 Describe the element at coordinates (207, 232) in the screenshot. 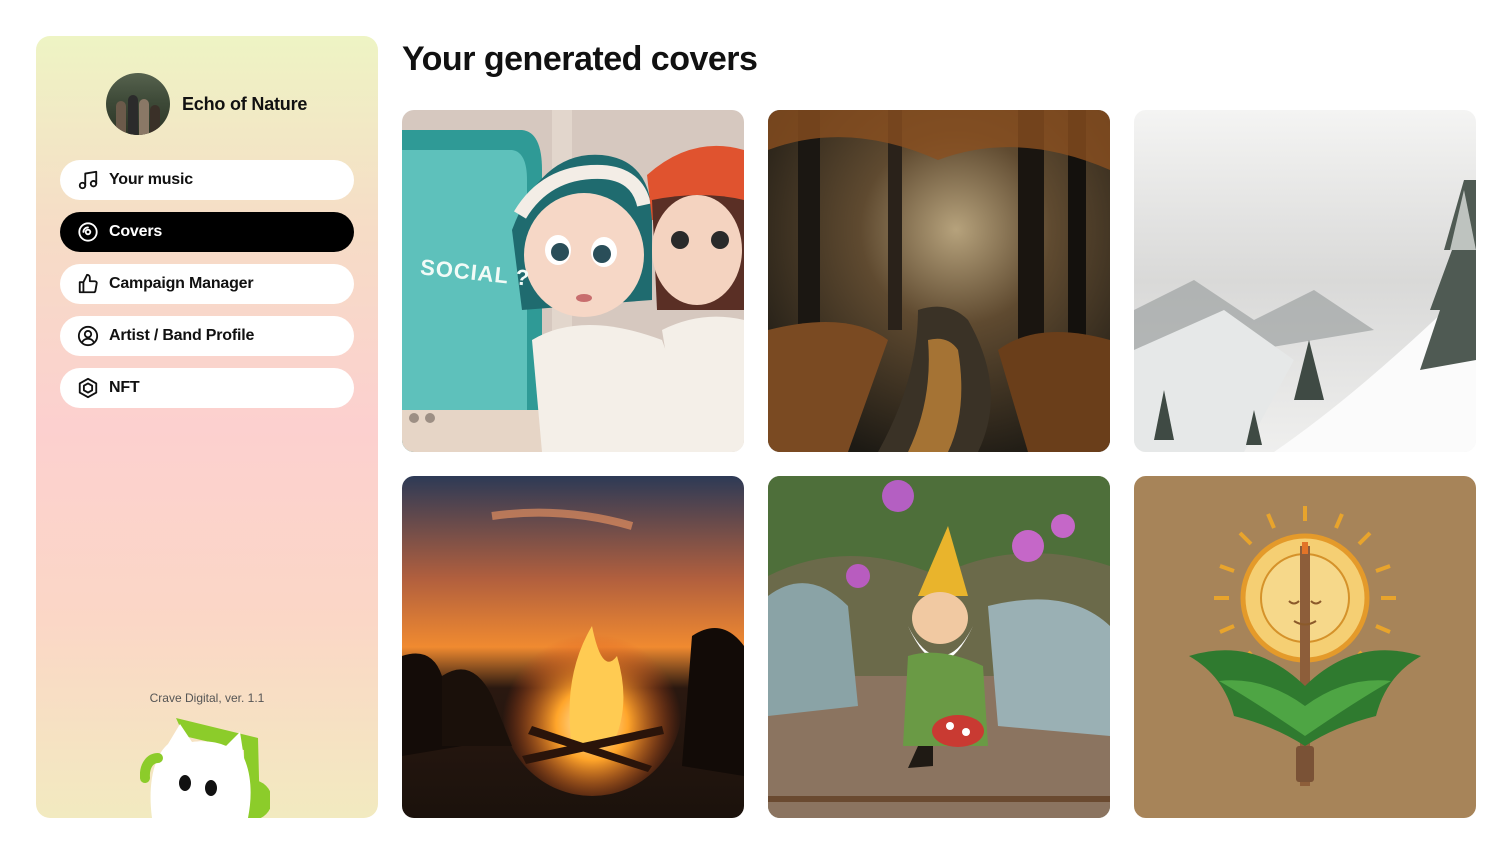

I see `nav-item-covers: Covers` at that location.